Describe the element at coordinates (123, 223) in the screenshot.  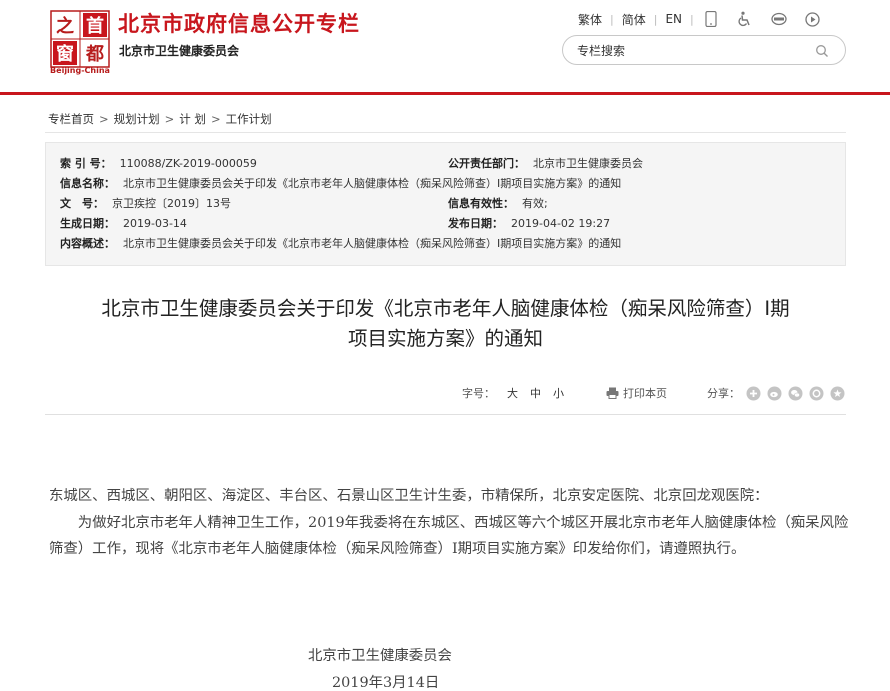
I see `generated-date-row: 生成日期： 2019-03-14` at that location.